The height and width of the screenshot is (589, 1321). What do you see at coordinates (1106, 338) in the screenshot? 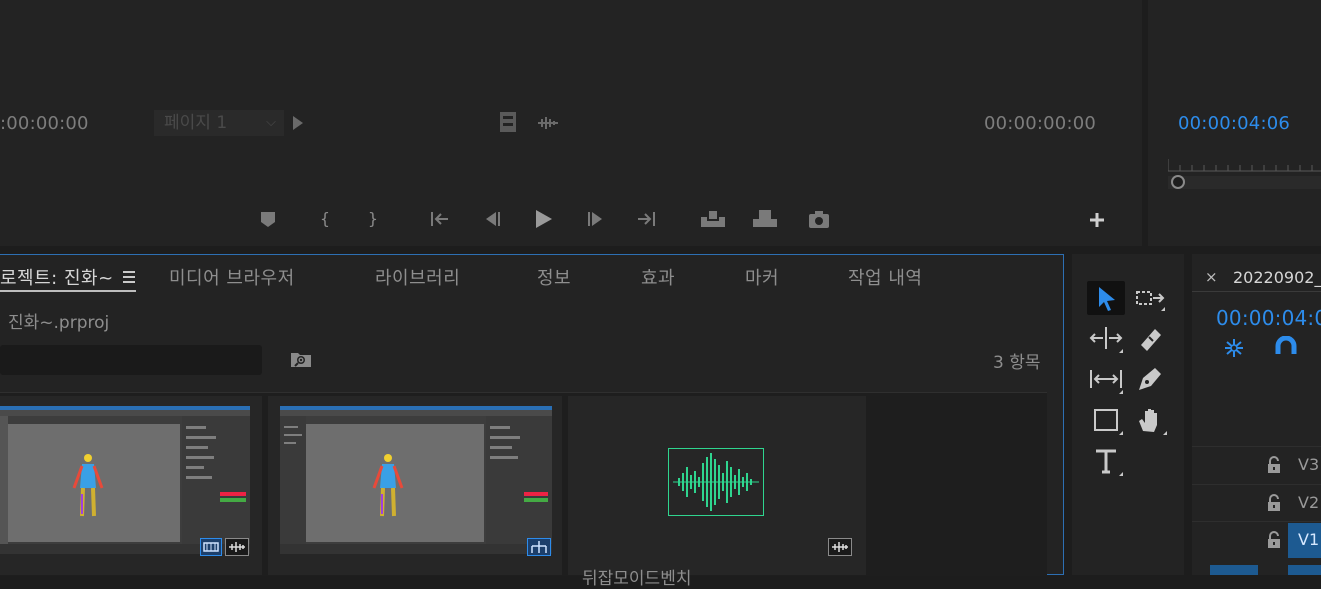
I see `ripple-edit-tool-icon` at bounding box center [1106, 338].